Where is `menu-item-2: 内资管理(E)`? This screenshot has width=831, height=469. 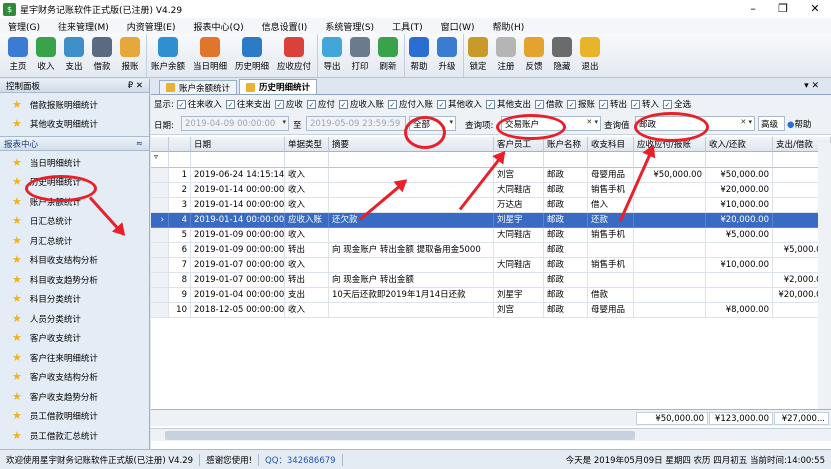
menu-item-2: 内资管理(E) is located at coordinates (151, 26).